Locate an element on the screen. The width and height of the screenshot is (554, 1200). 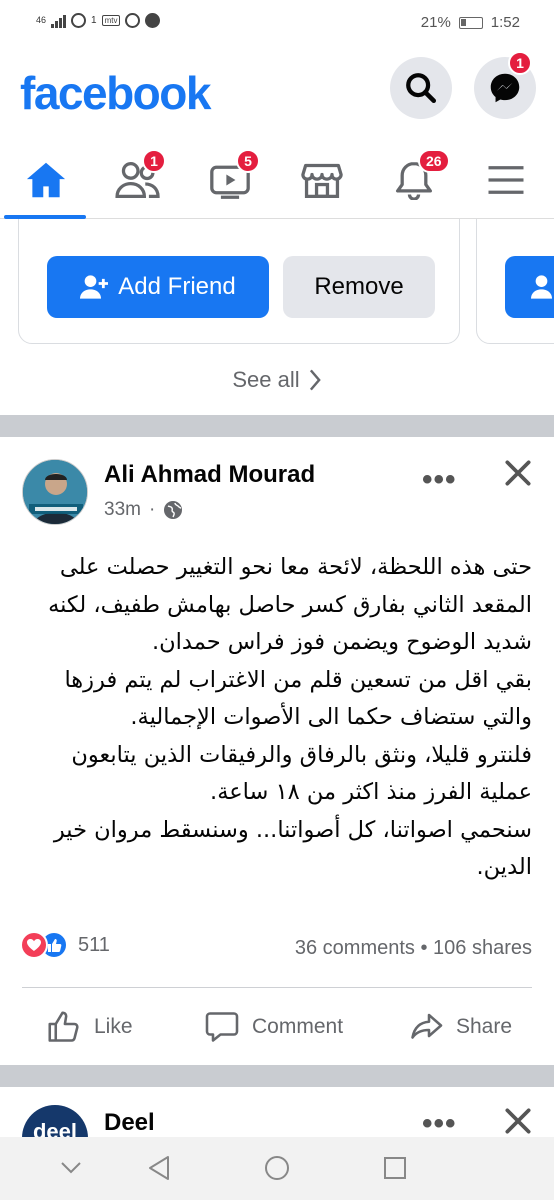
carrier-icon: mtv is located at coordinates (111, 20).